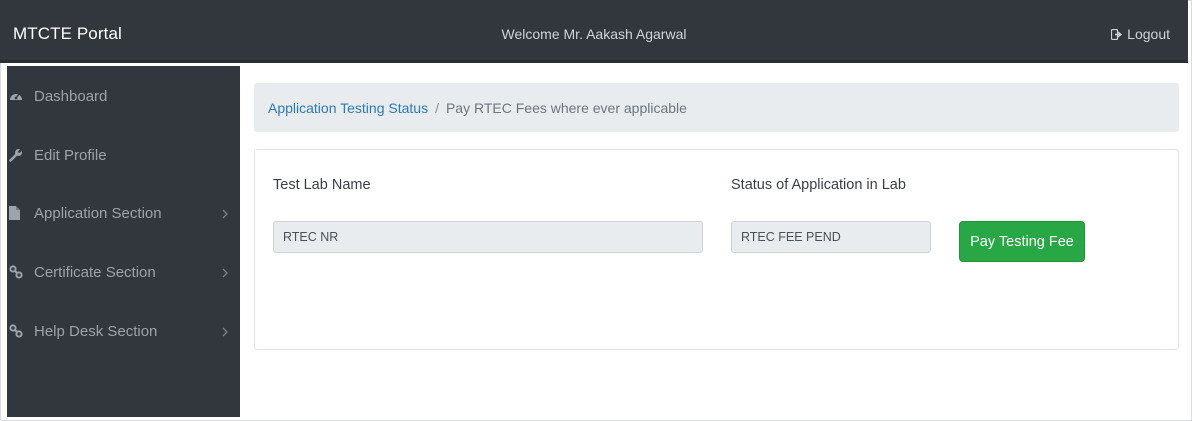  I want to click on sidebar-item-label: Edit Profile, so click(70, 155).